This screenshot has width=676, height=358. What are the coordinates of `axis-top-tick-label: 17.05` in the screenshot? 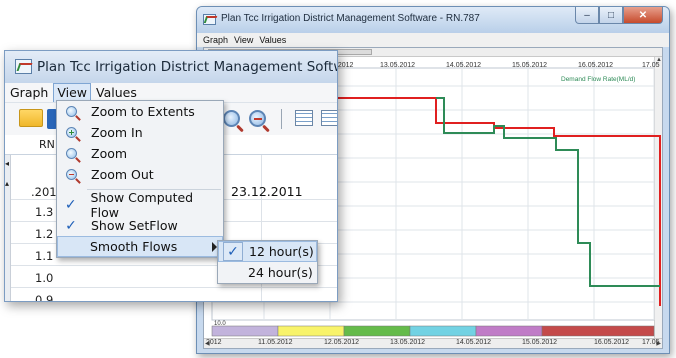 It's located at (651, 65).